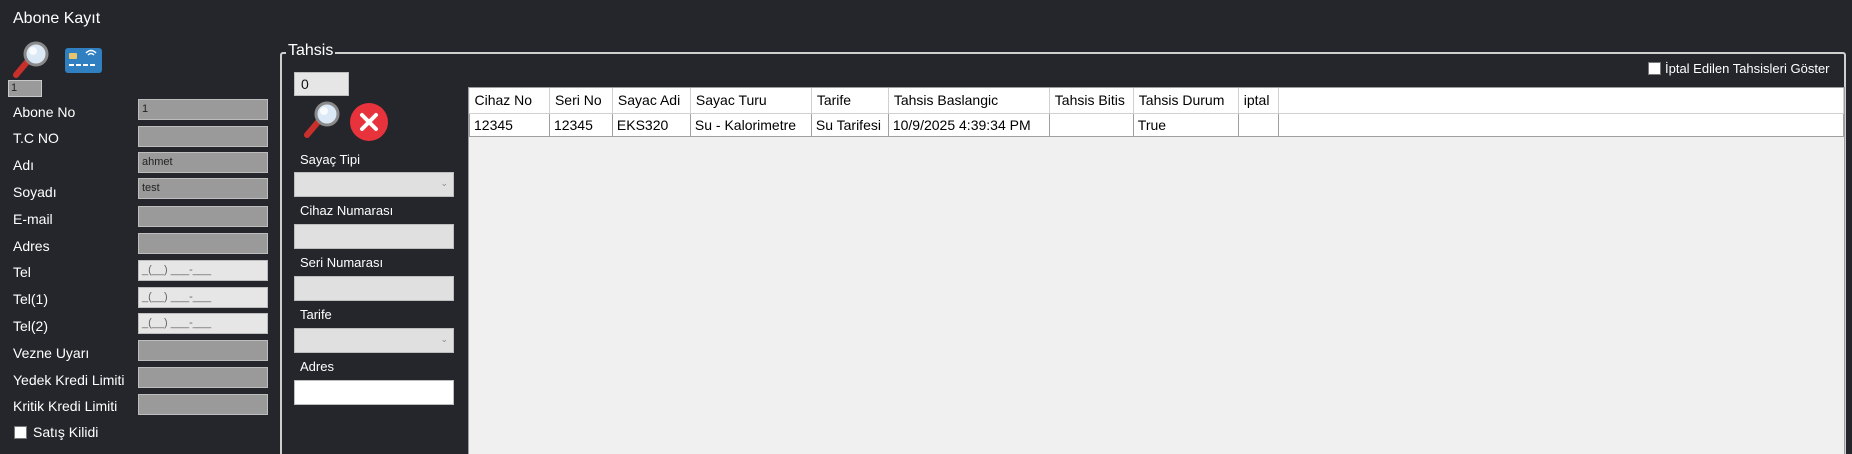  What do you see at coordinates (33, 219) in the screenshot?
I see `label-email: E-mail` at bounding box center [33, 219].